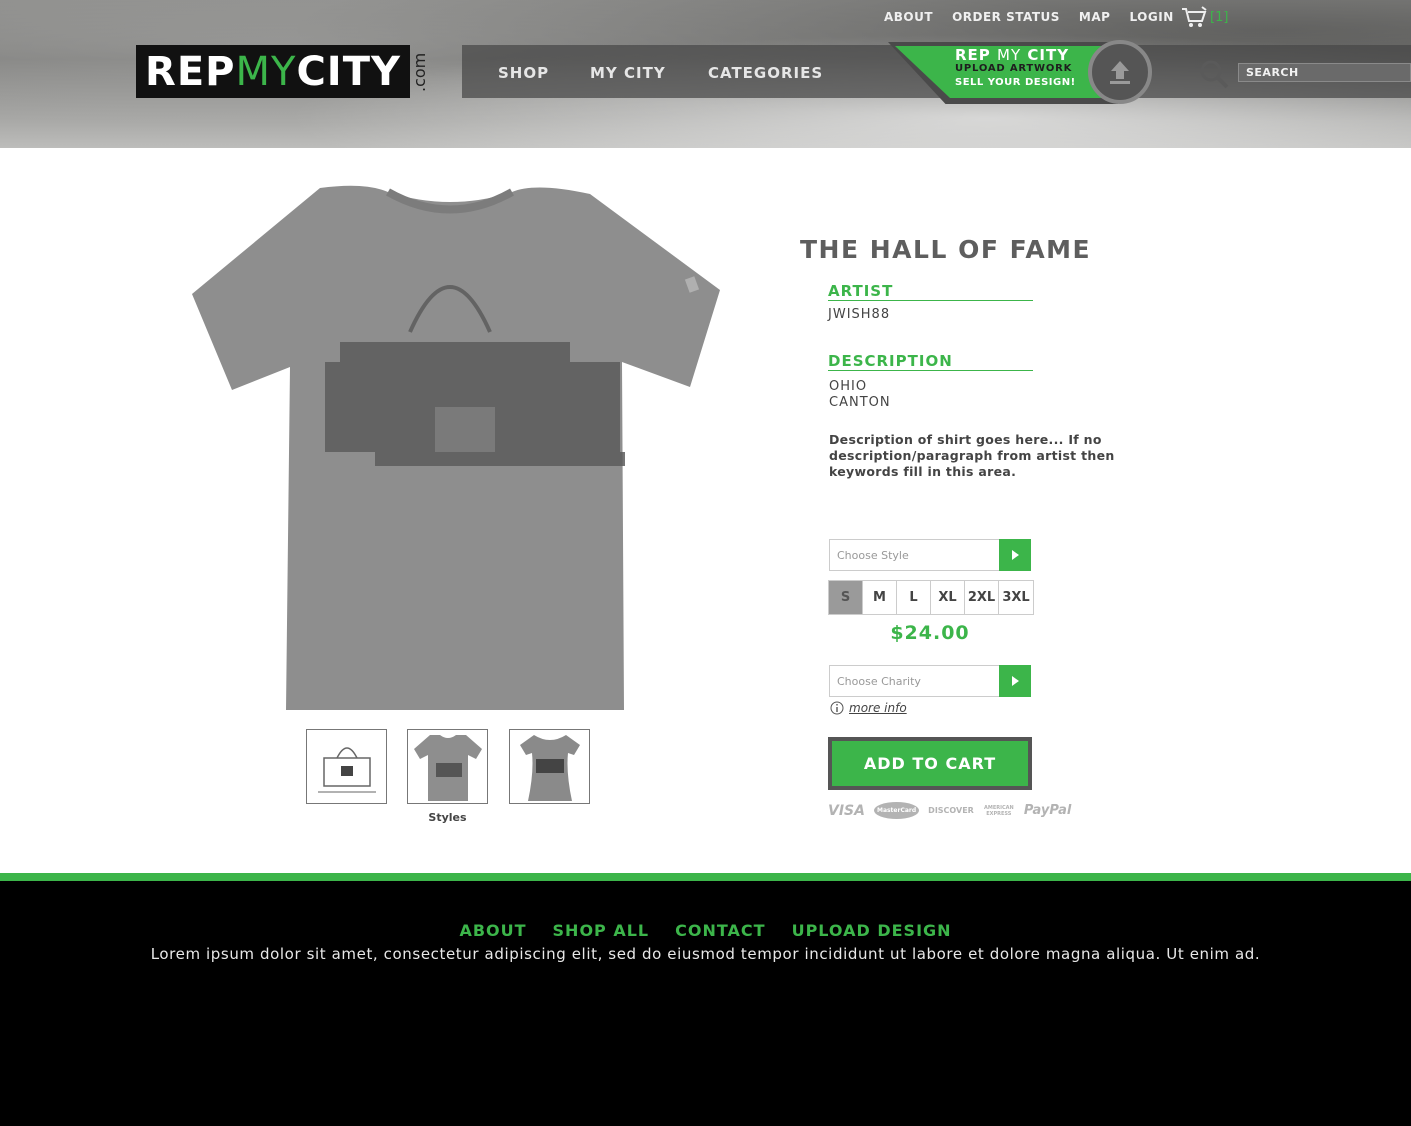  What do you see at coordinates (1047, 810) in the screenshot?
I see `paypal-icon: PayPal` at bounding box center [1047, 810].